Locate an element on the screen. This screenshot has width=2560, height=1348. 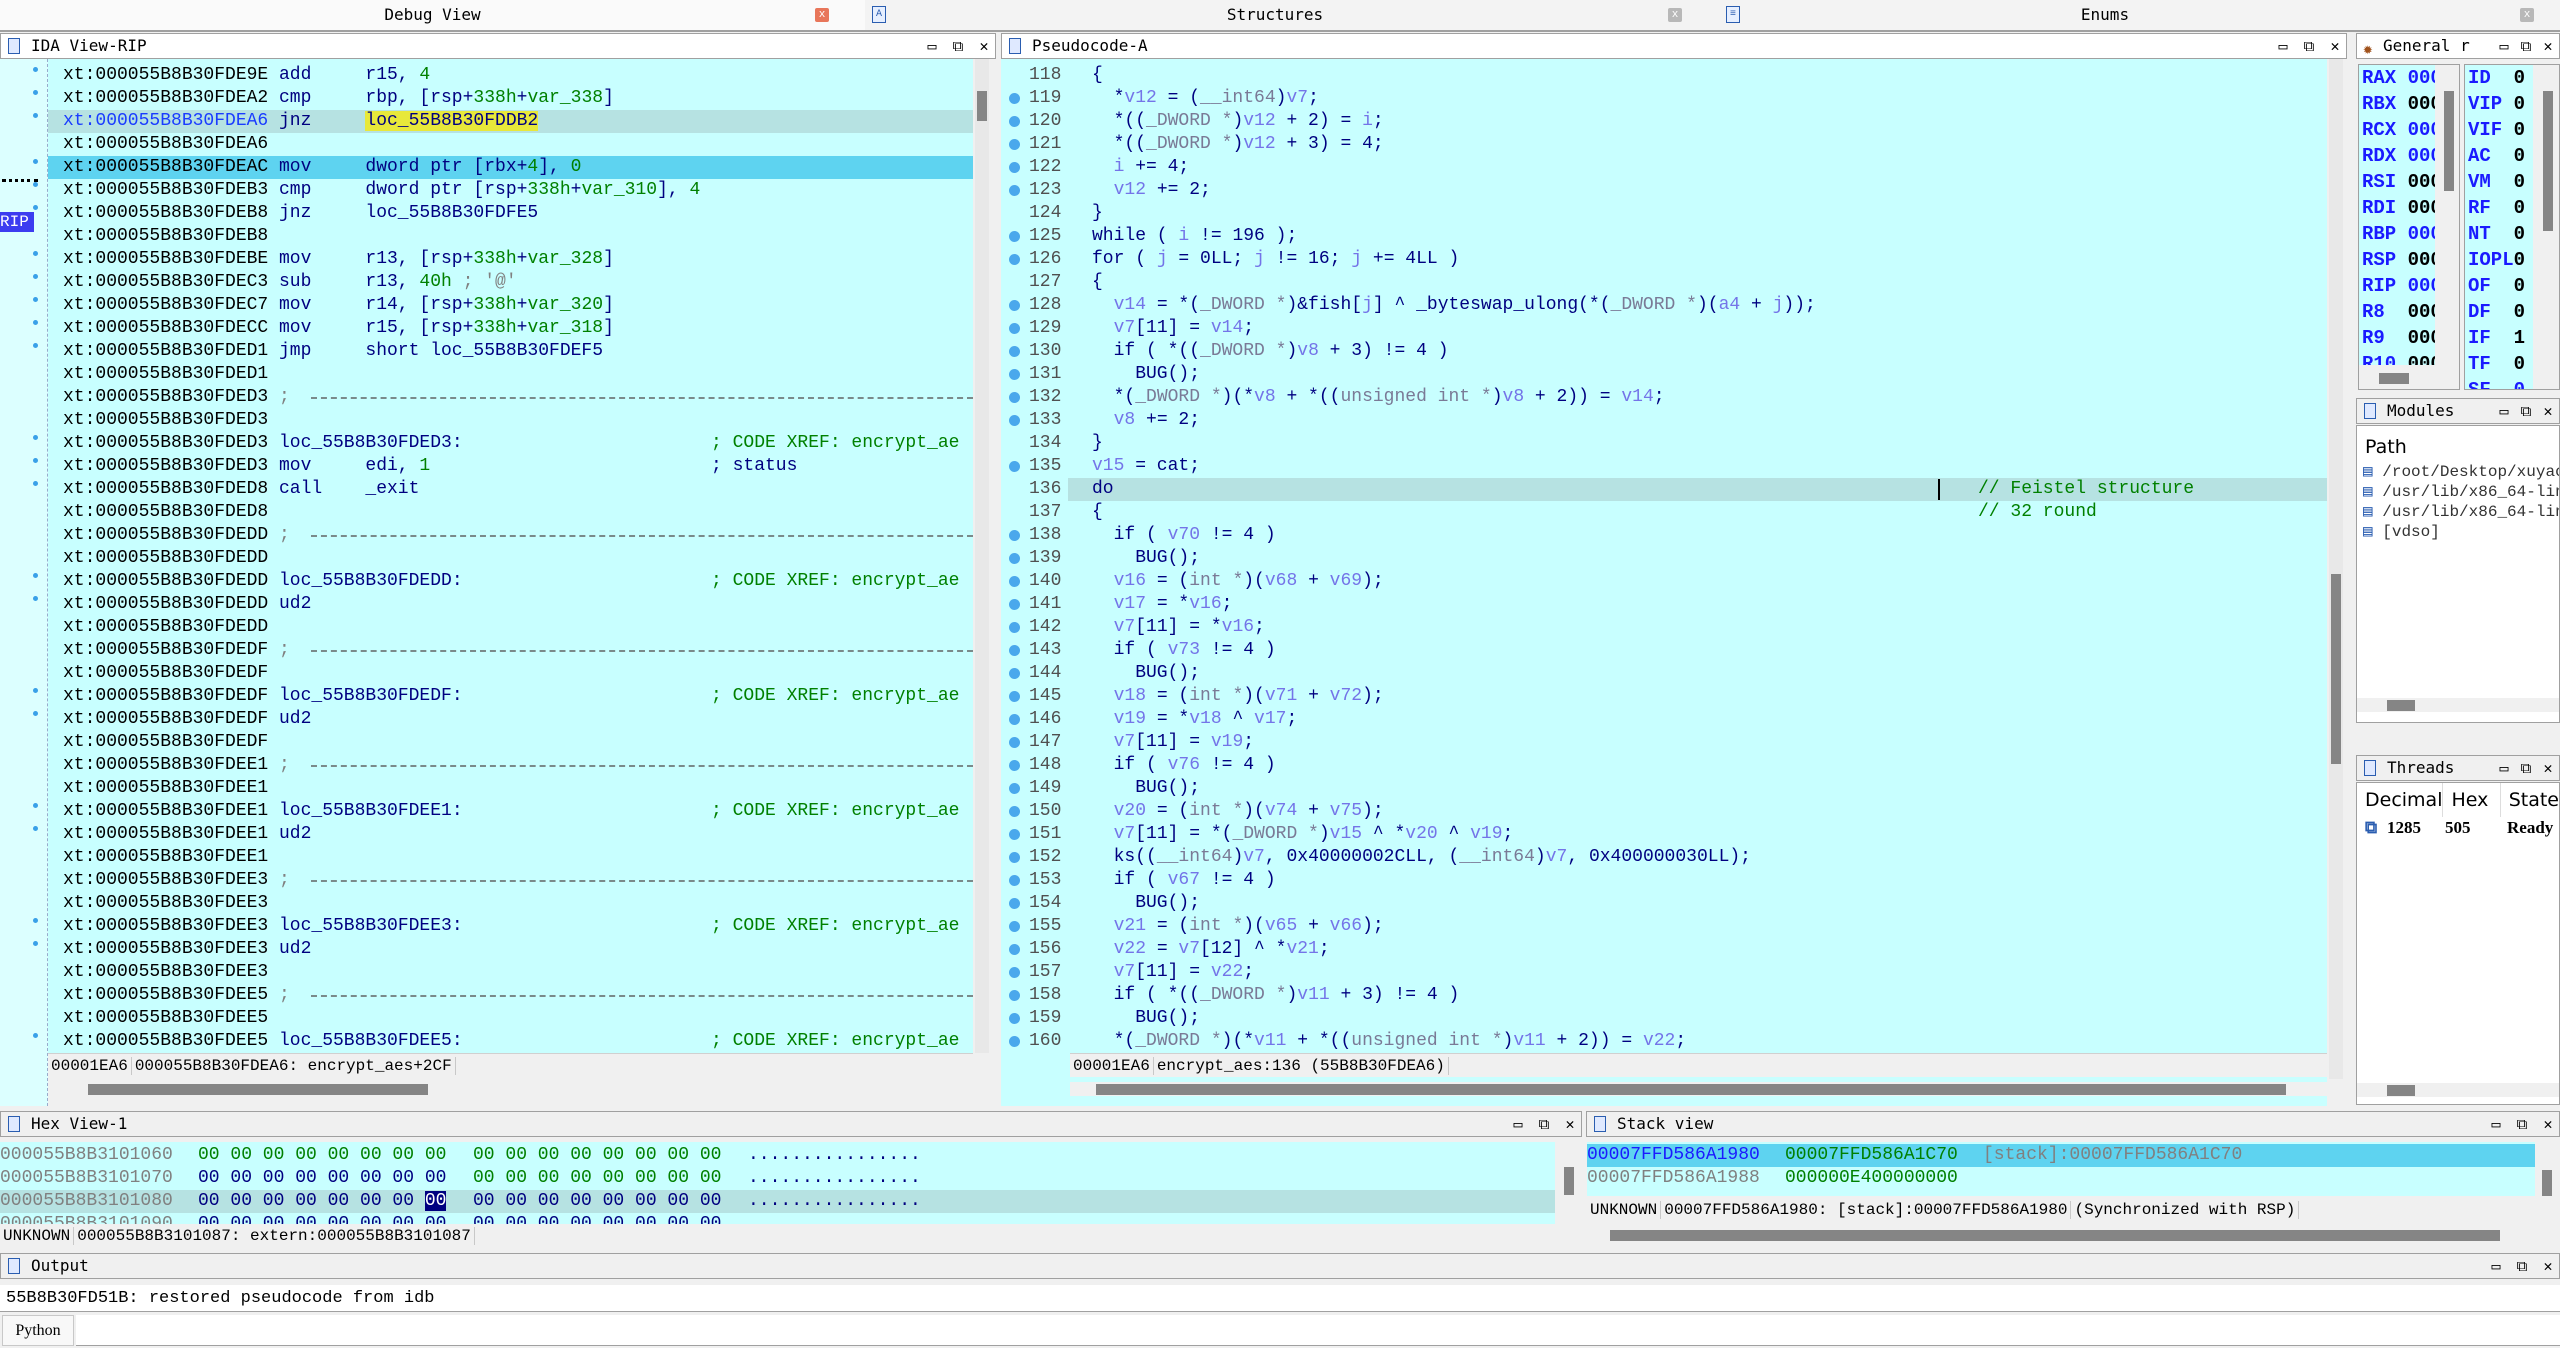
disasm-row: xt:000055B8B30FDEDD is located at coordinates (510, 558).